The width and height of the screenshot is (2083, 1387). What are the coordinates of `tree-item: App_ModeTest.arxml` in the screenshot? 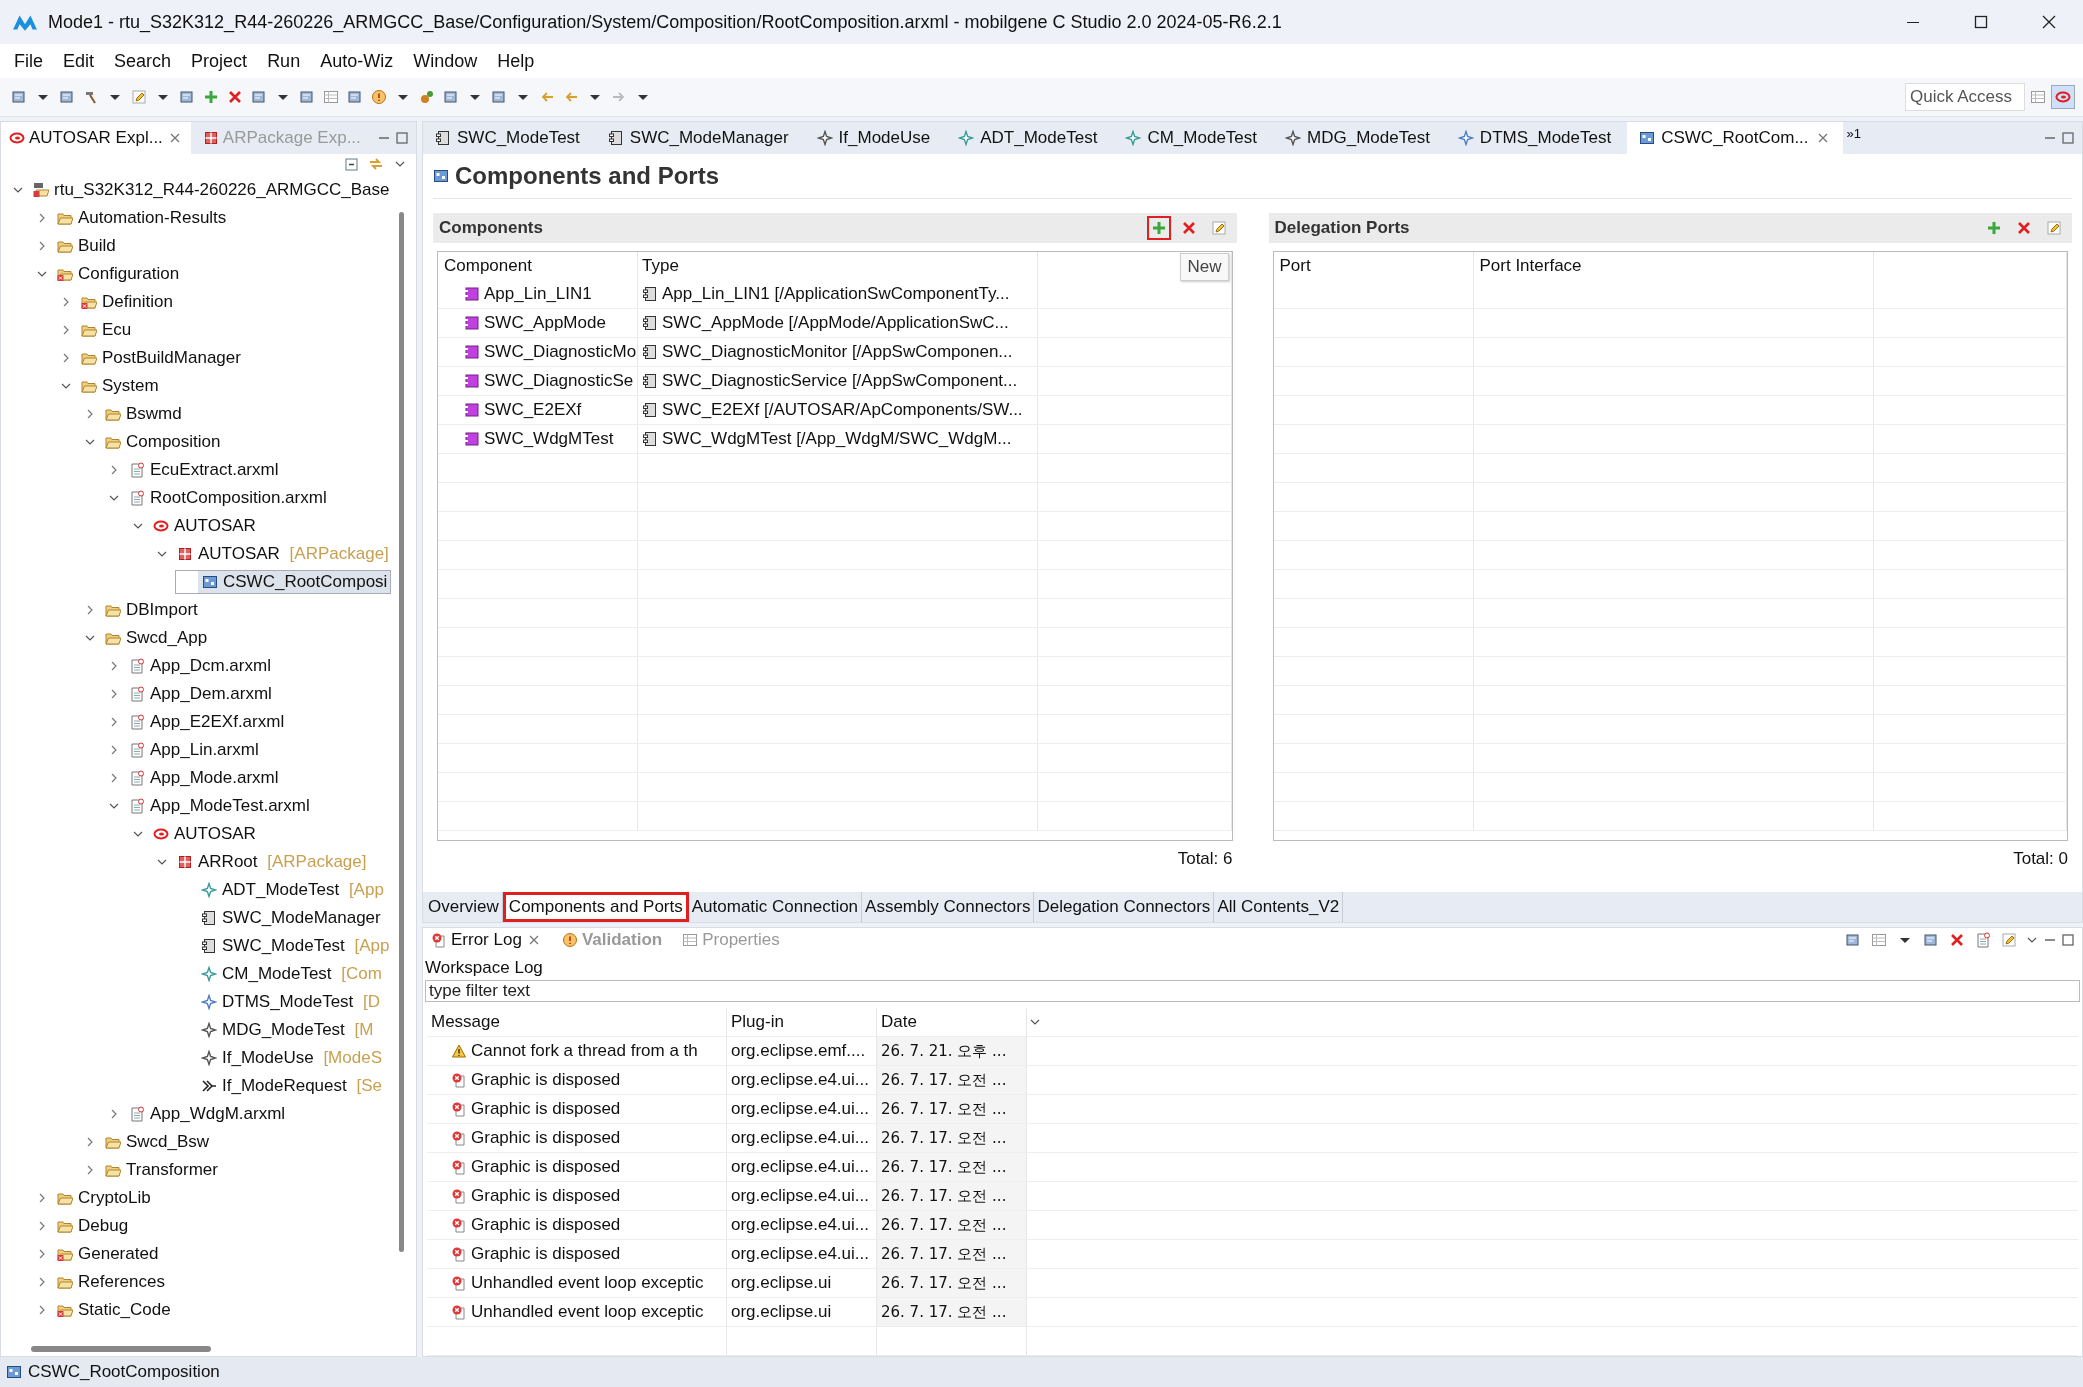 It's located at (208, 806).